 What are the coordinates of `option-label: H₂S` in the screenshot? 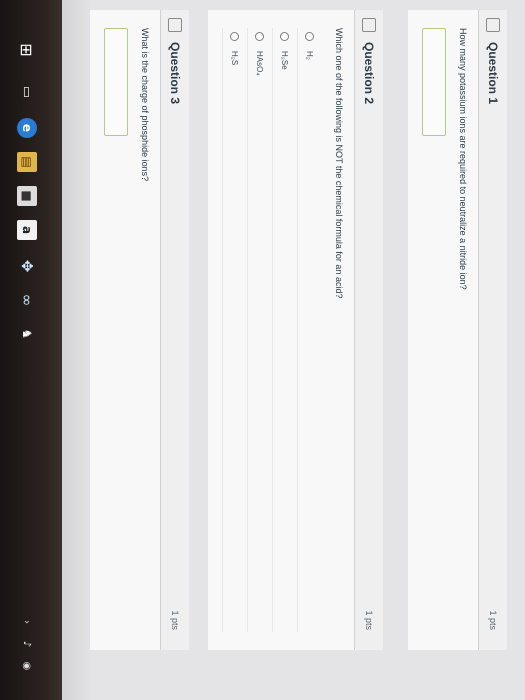 It's located at (235, 58).